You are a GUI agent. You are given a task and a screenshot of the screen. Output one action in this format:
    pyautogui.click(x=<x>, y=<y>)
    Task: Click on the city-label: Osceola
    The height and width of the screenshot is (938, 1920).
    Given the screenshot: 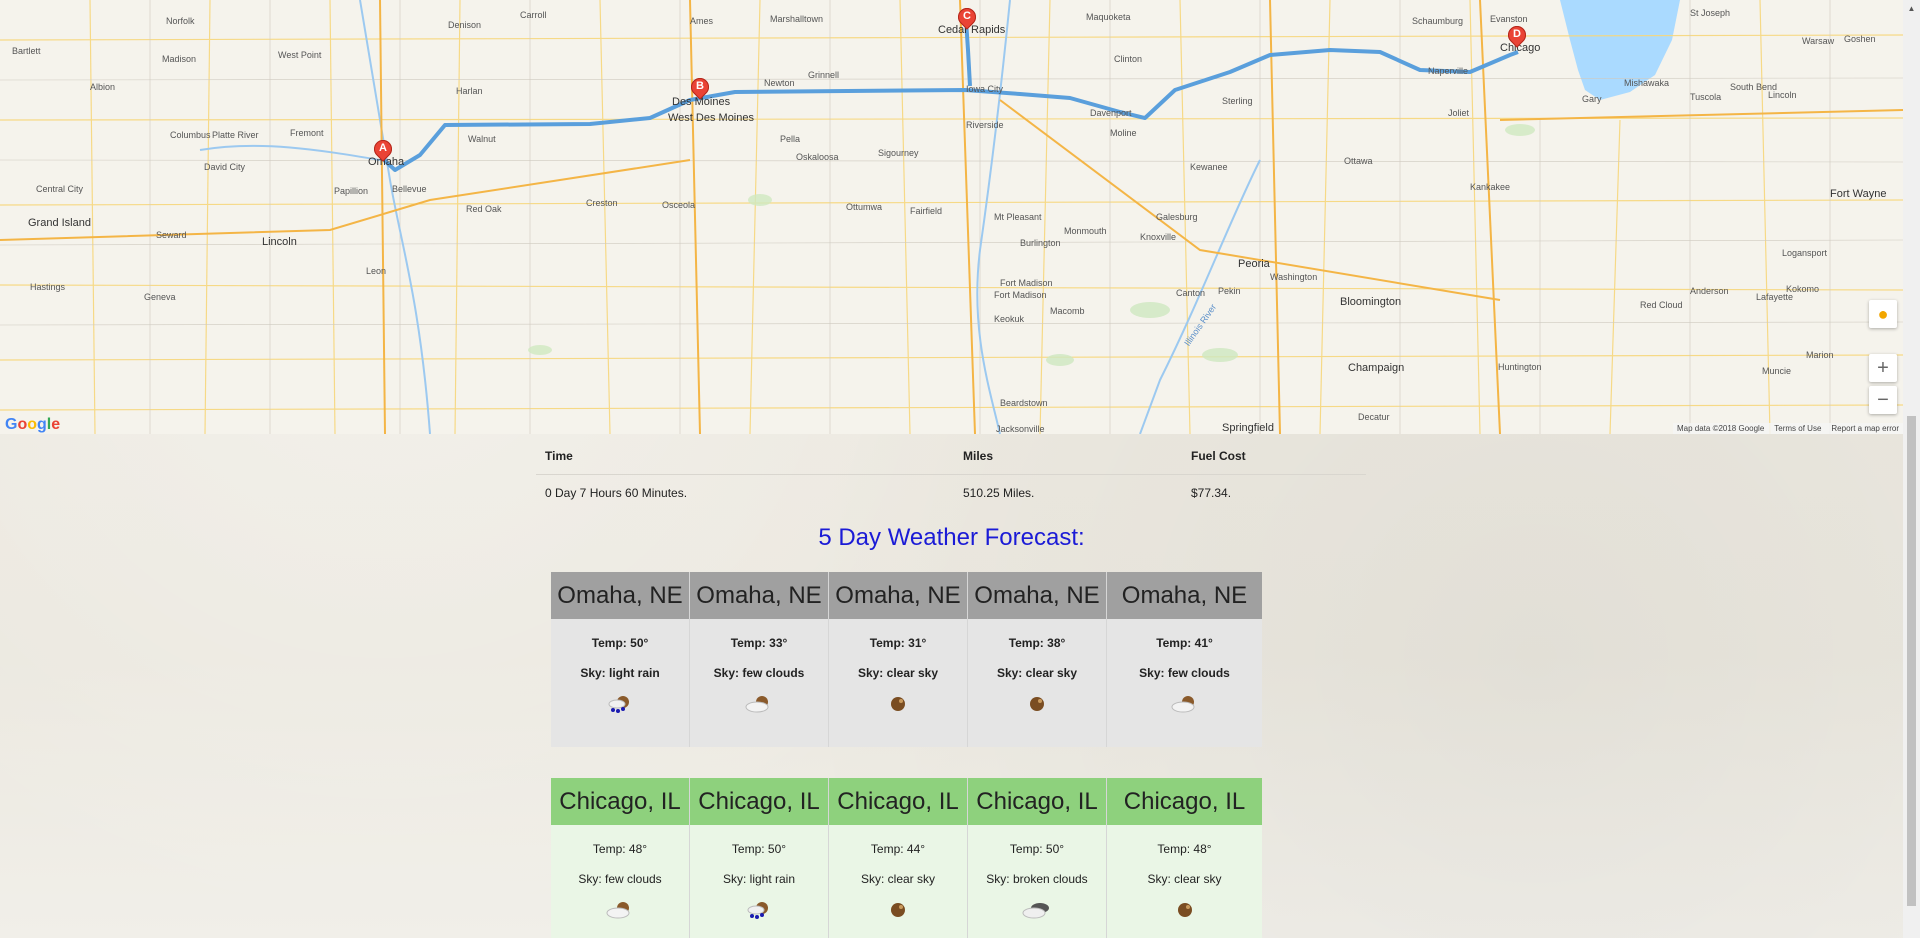 What is the action you would take?
    pyautogui.click(x=679, y=205)
    